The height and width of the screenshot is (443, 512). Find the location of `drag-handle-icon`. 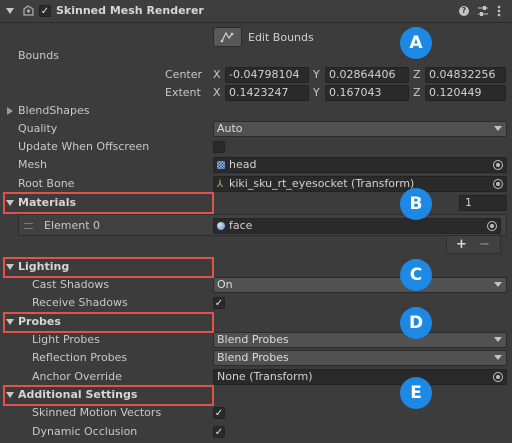

drag-handle-icon is located at coordinates (28, 226).